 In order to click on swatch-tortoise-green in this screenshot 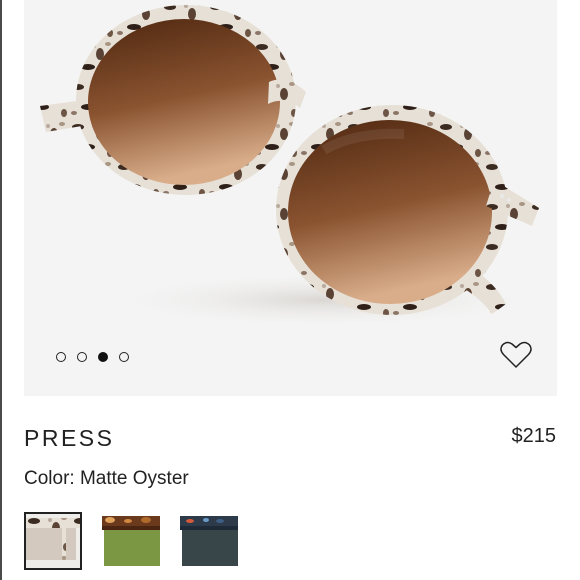, I will do `click(131, 541)`.